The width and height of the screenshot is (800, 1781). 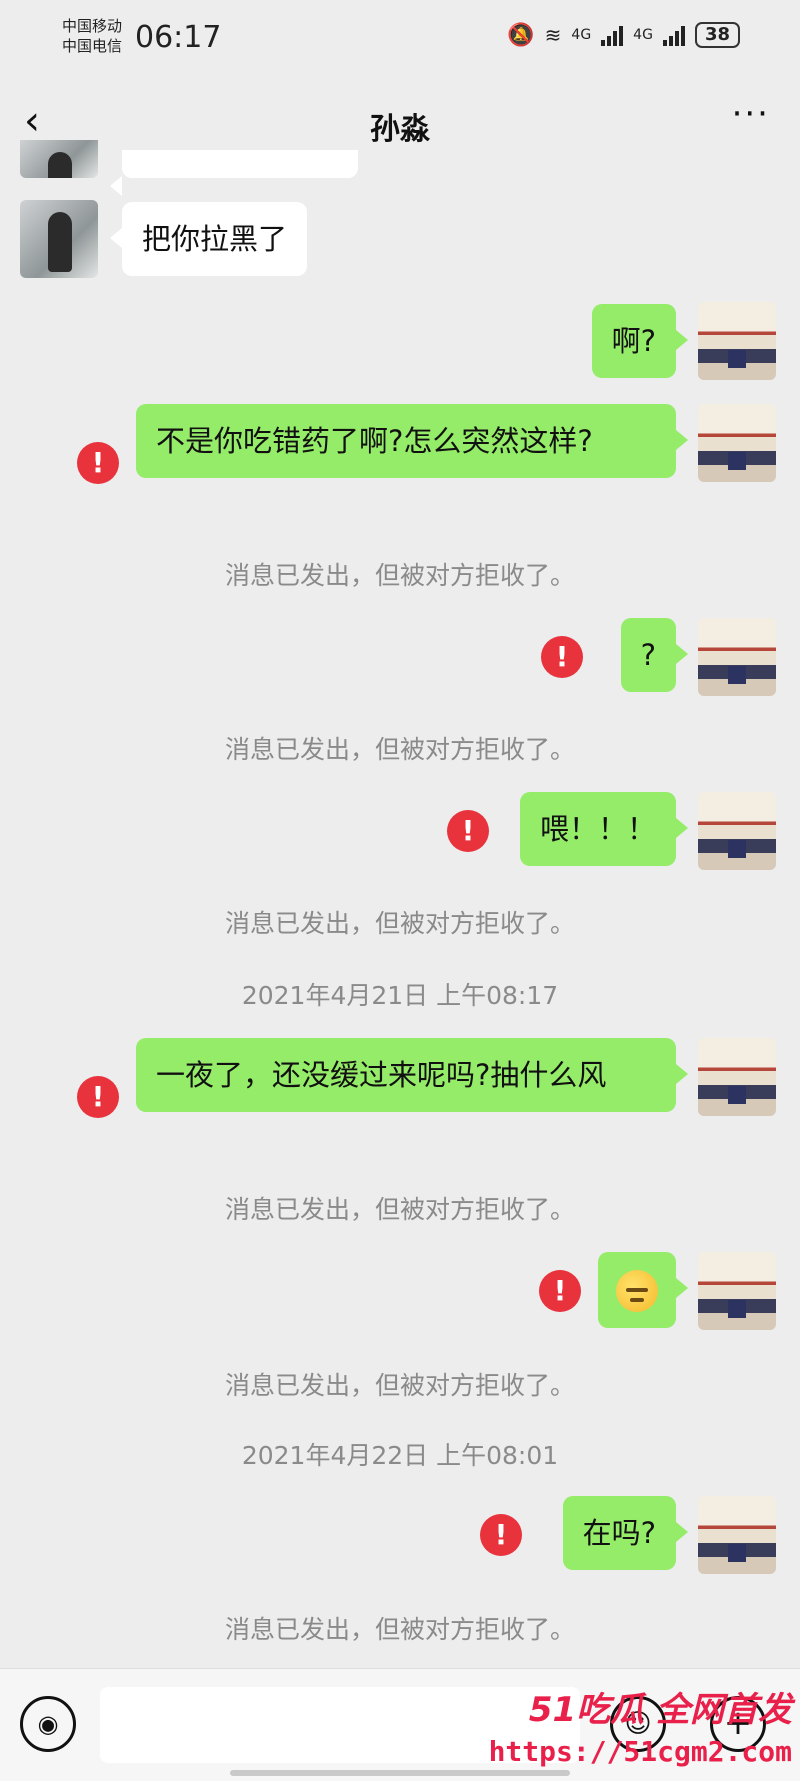 What do you see at coordinates (178, 37) in the screenshot?
I see `clock: 06:17` at bounding box center [178, 37].